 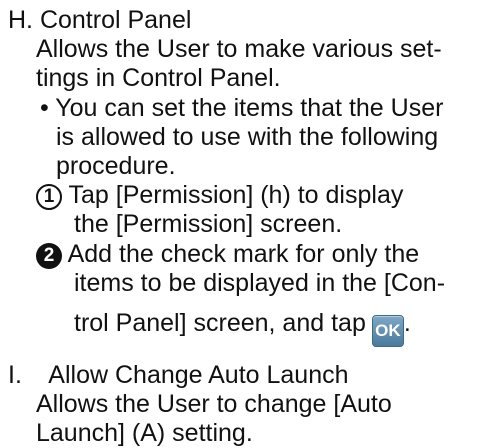 I want to click on step-2-marker: 2, so click(x=49, y=256).